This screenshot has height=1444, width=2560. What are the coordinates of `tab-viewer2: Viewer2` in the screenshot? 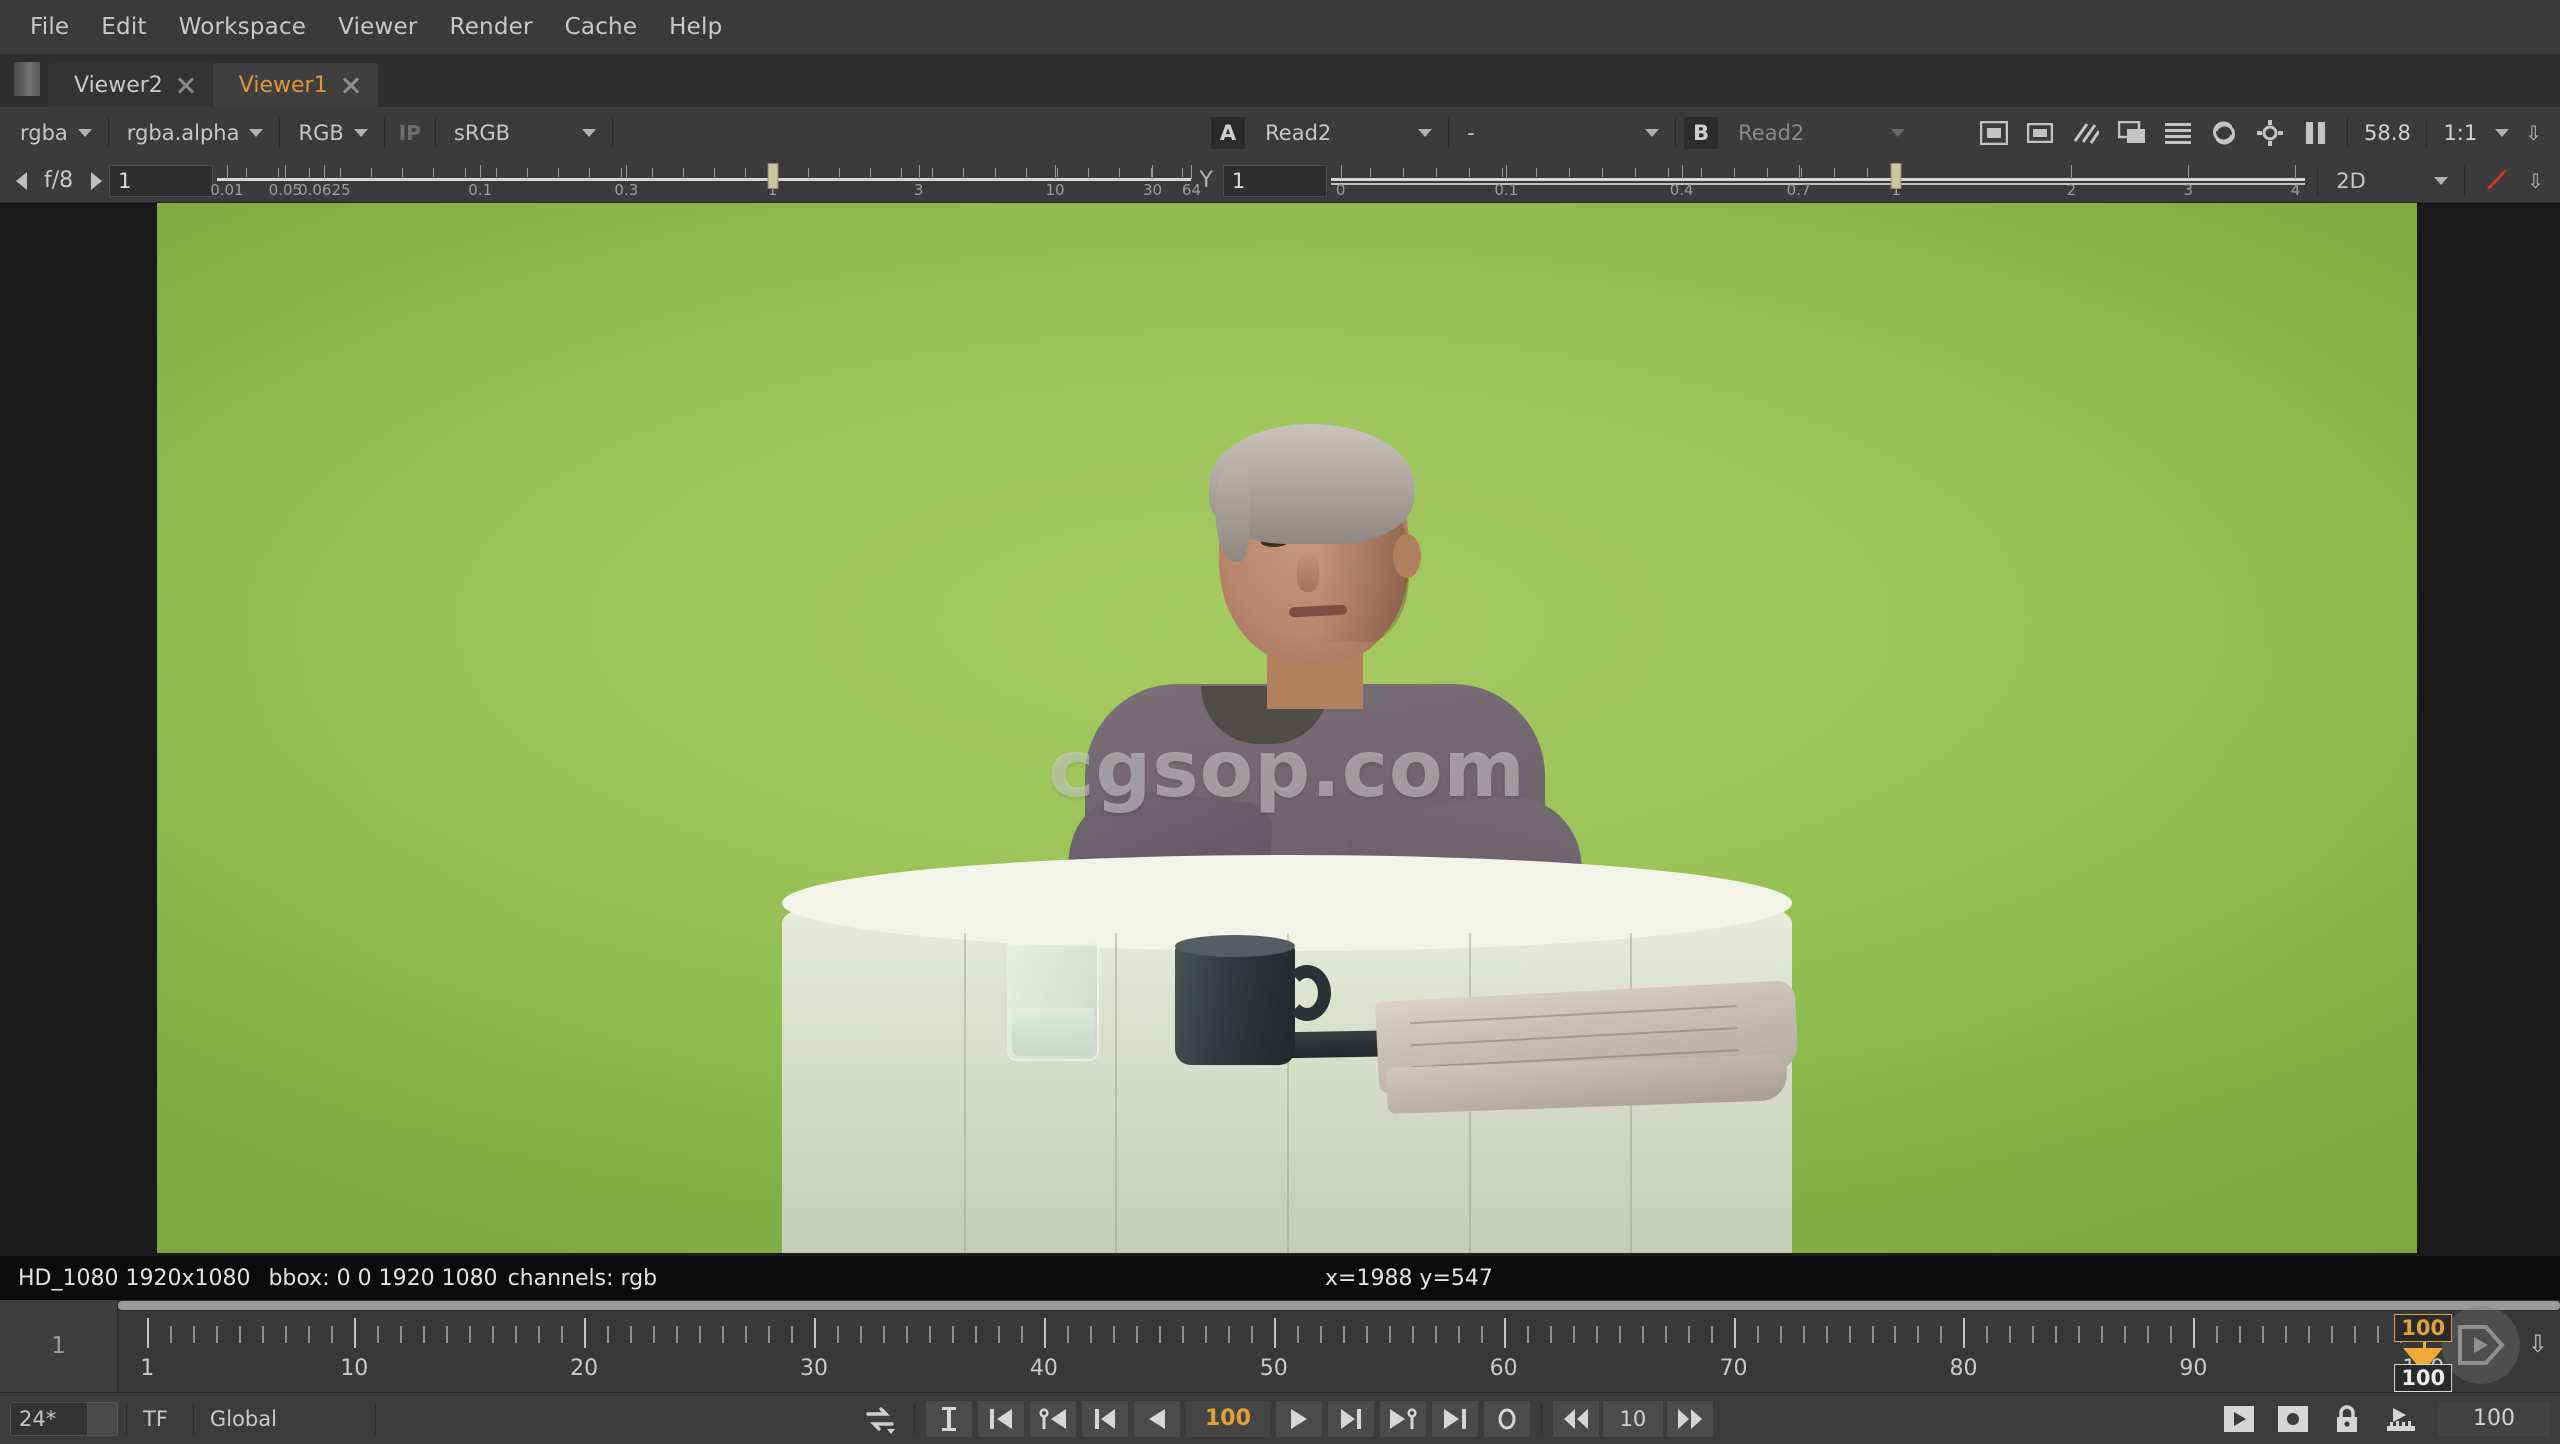 It's located at (130, 85).